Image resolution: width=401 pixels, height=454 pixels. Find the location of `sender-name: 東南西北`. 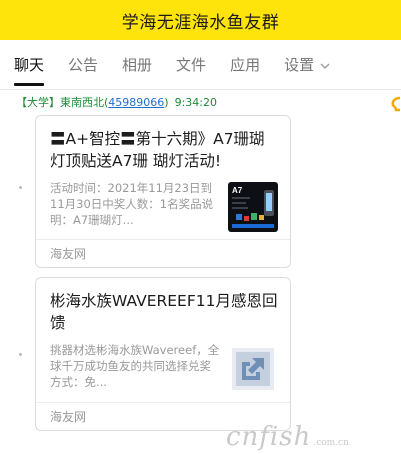

sender-name: 東南西北 is located at coordinates (82, 102).